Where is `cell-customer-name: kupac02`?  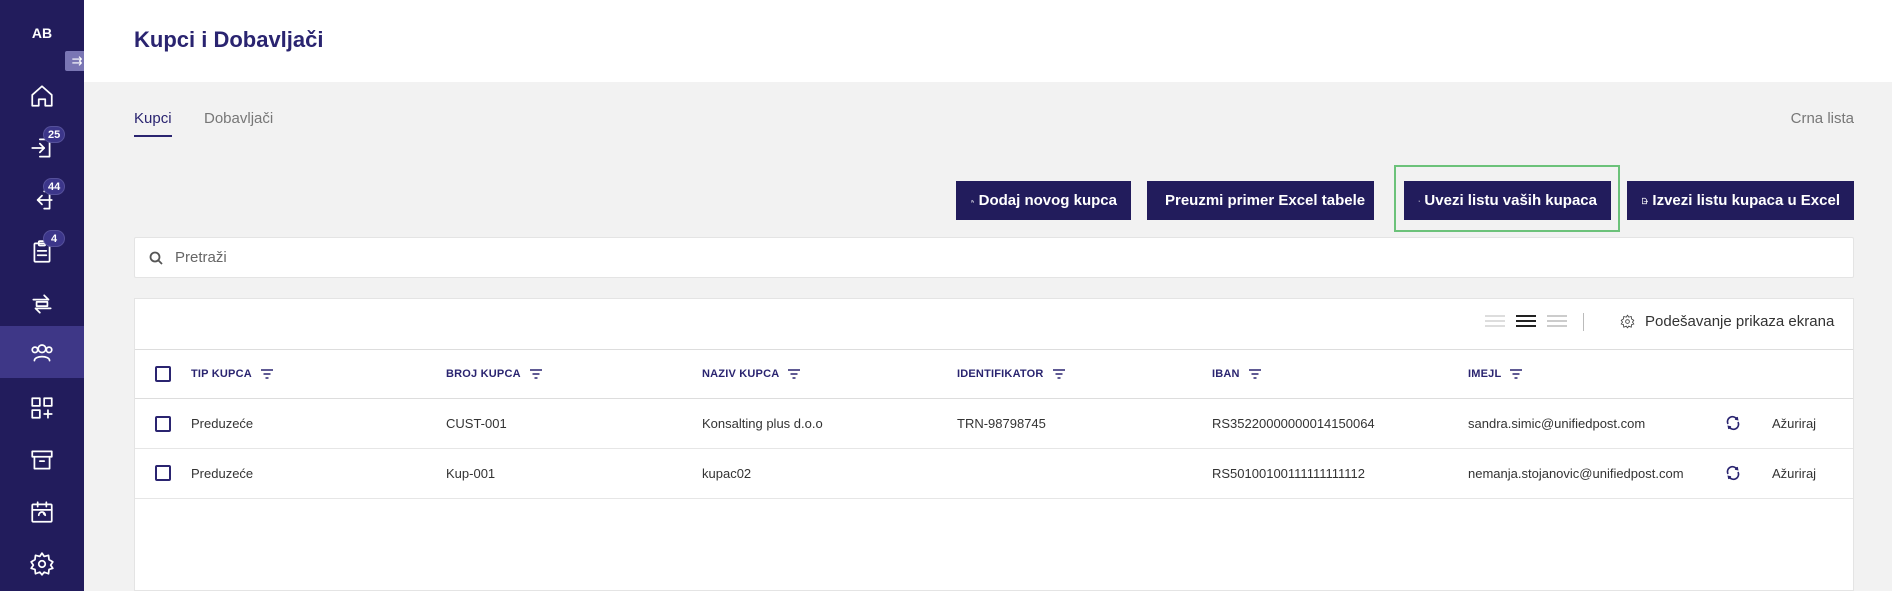 cell-customer-name: kupac02 is located at coordinates (727, 473).